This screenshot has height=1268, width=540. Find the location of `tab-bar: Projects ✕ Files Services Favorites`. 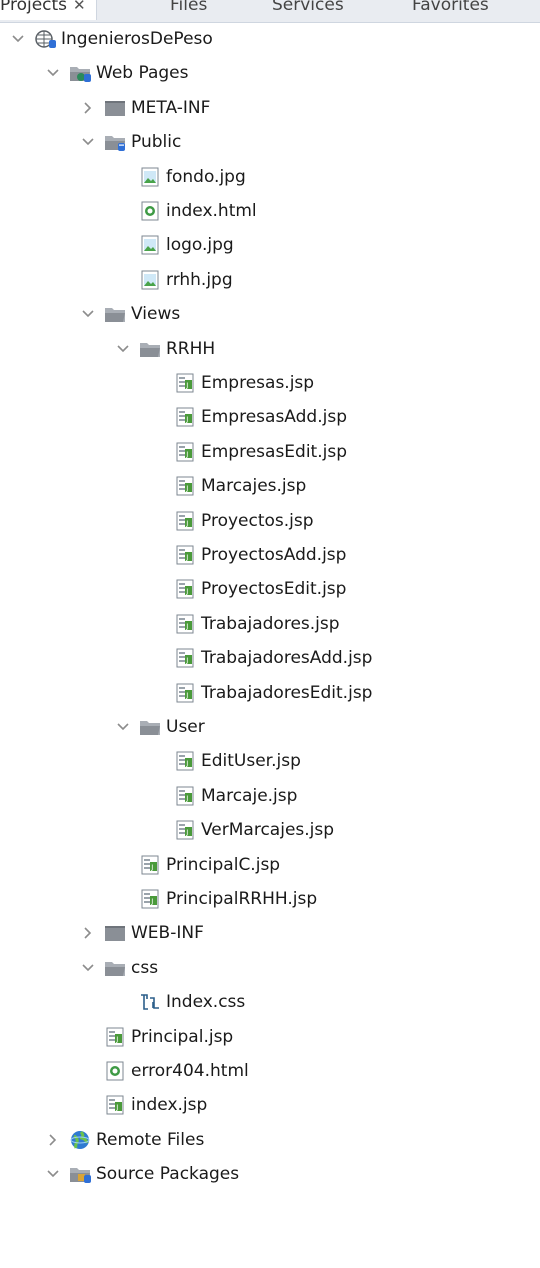

tab-bar: Projects ✕ Files Services Favorites is located at coordinates (270, 11).